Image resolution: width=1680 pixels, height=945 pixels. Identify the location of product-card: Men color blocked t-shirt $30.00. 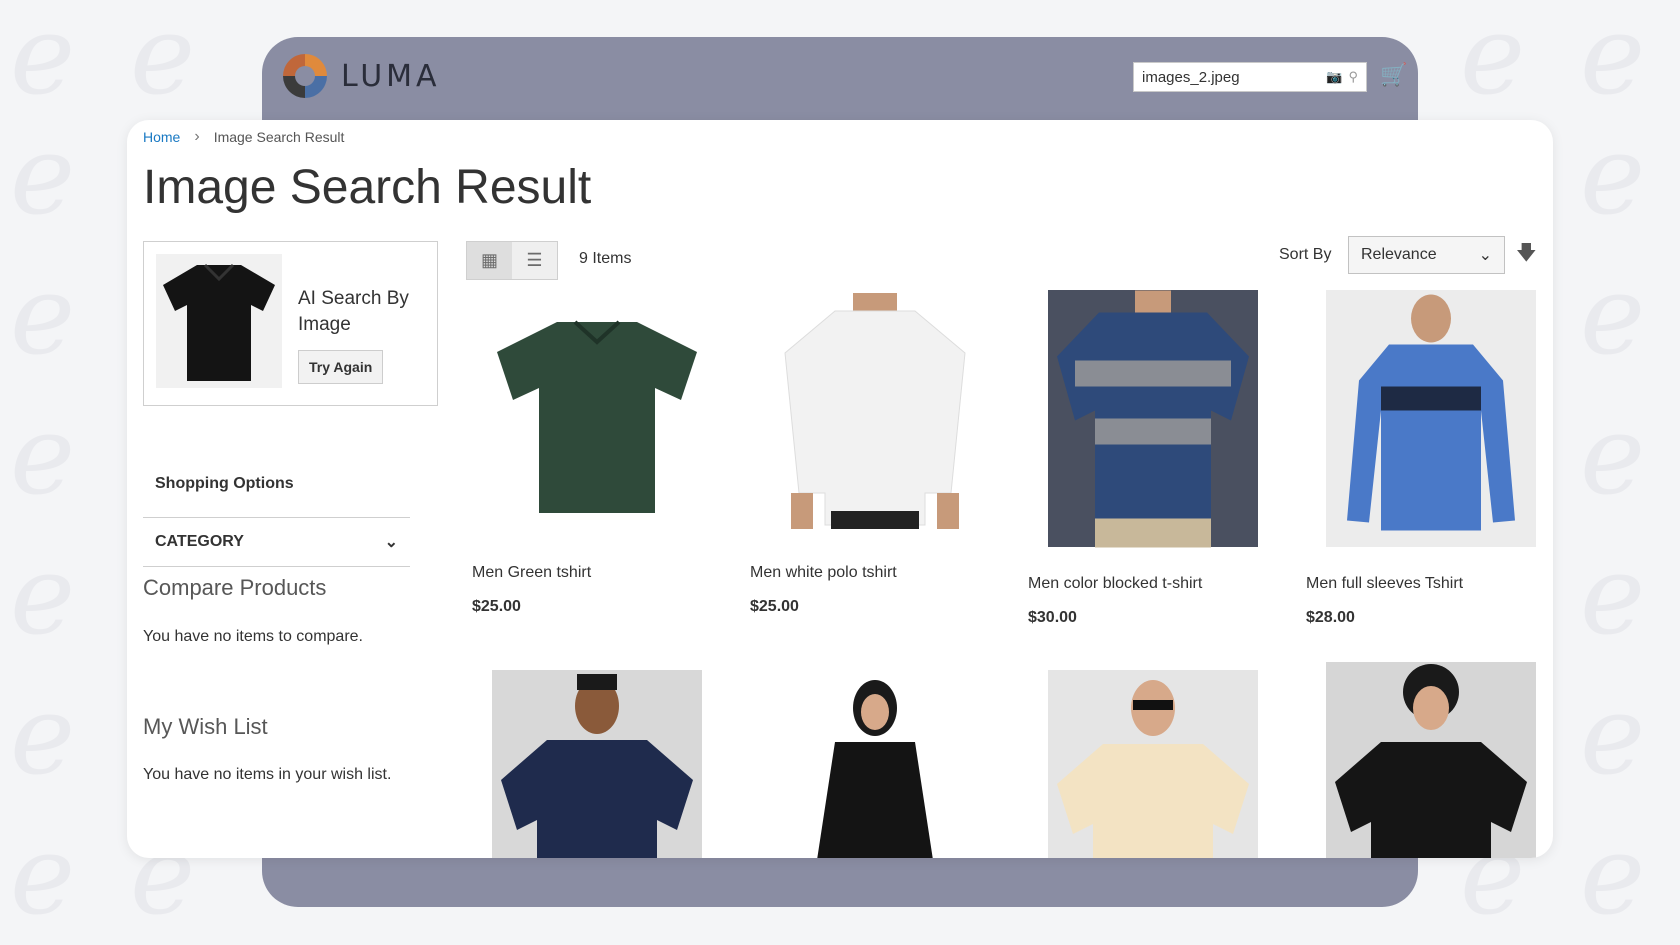
(1153, 458).